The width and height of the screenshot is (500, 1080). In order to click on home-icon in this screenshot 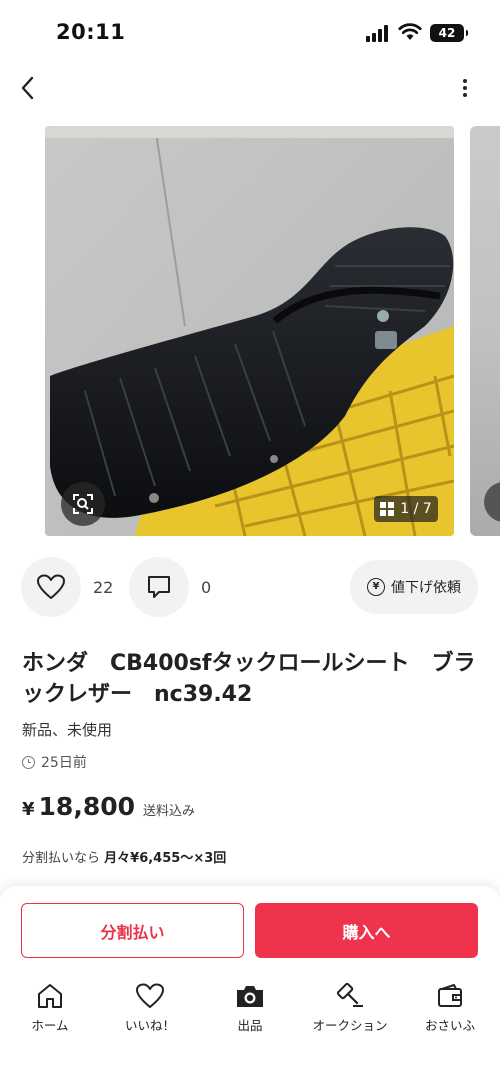, I will do `click(50, 996)`.